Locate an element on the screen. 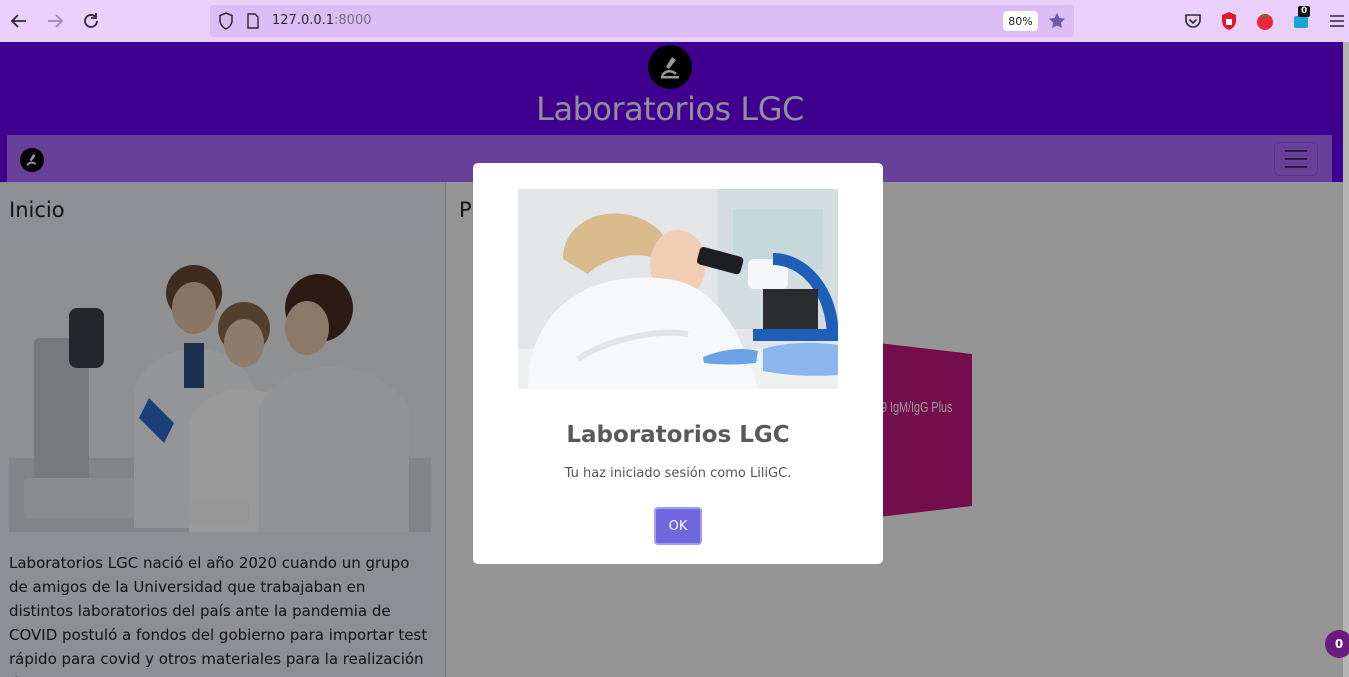  arrow-left-icon is located at coordinates (18, 21).